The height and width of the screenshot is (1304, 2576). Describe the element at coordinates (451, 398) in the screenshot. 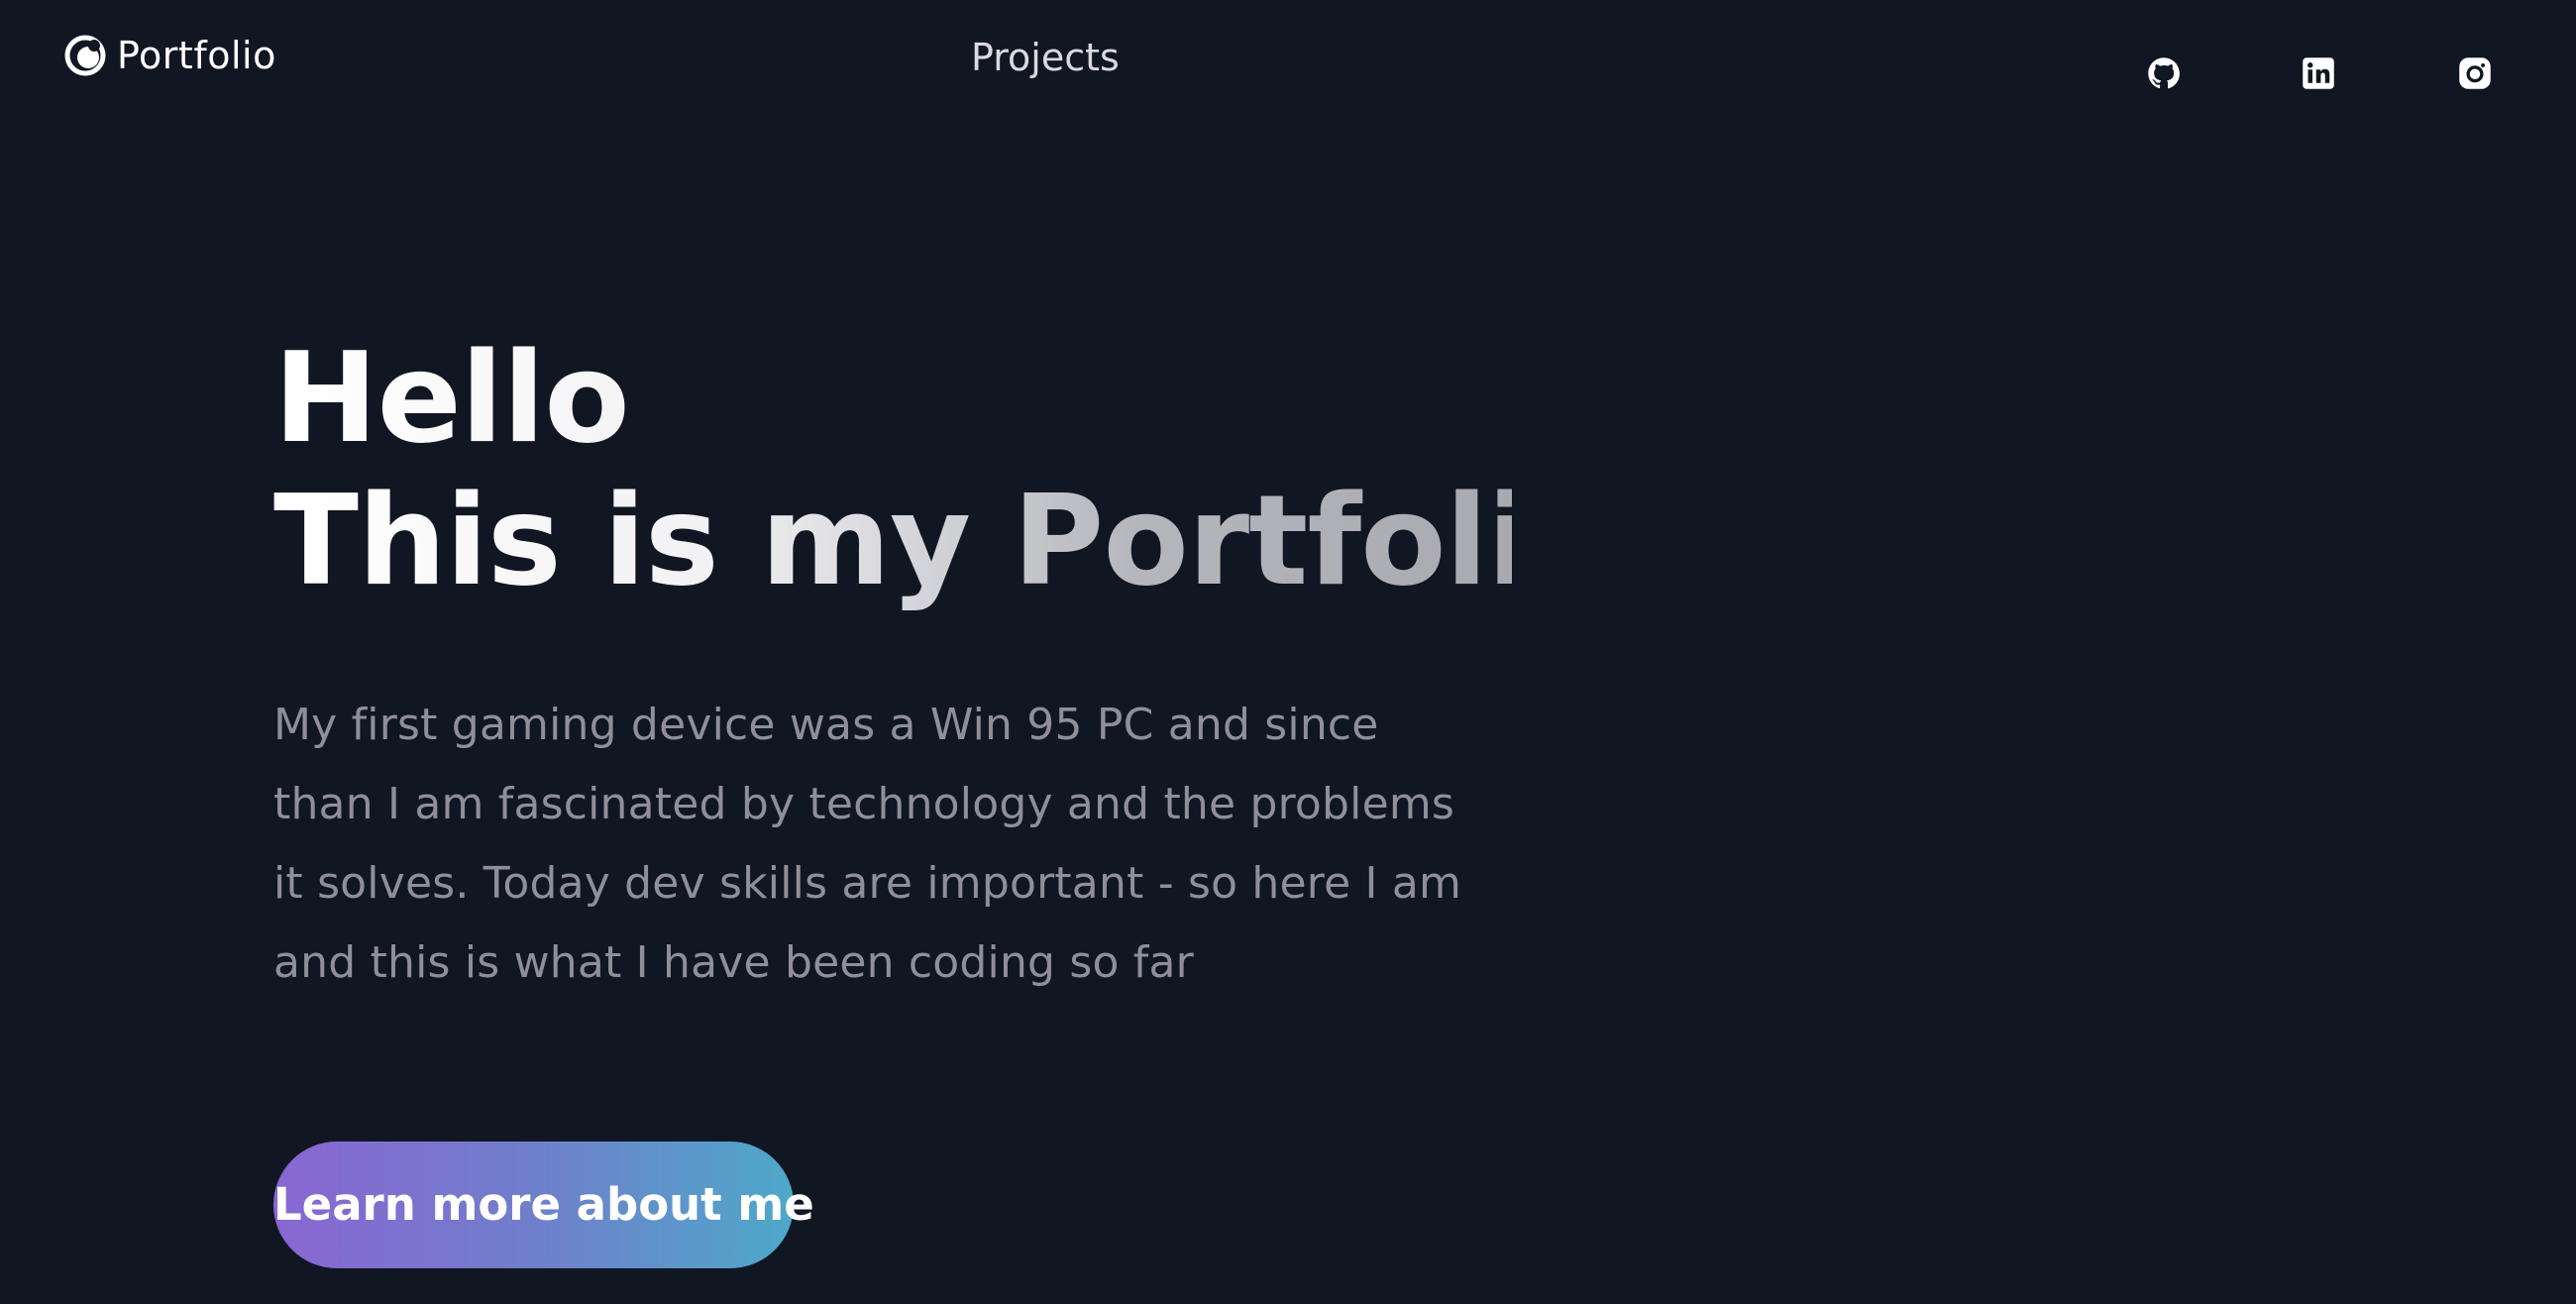

I see `hero-title-line-1: Hello` at that location.